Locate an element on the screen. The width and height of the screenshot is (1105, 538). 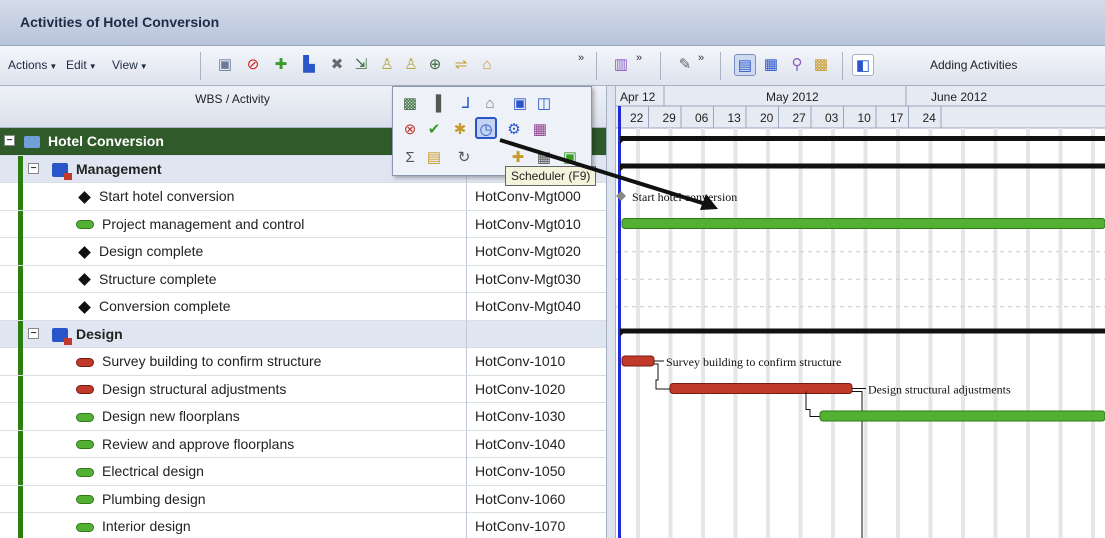
relationships-icon: ⊕ is located at coordinates (435, 65).